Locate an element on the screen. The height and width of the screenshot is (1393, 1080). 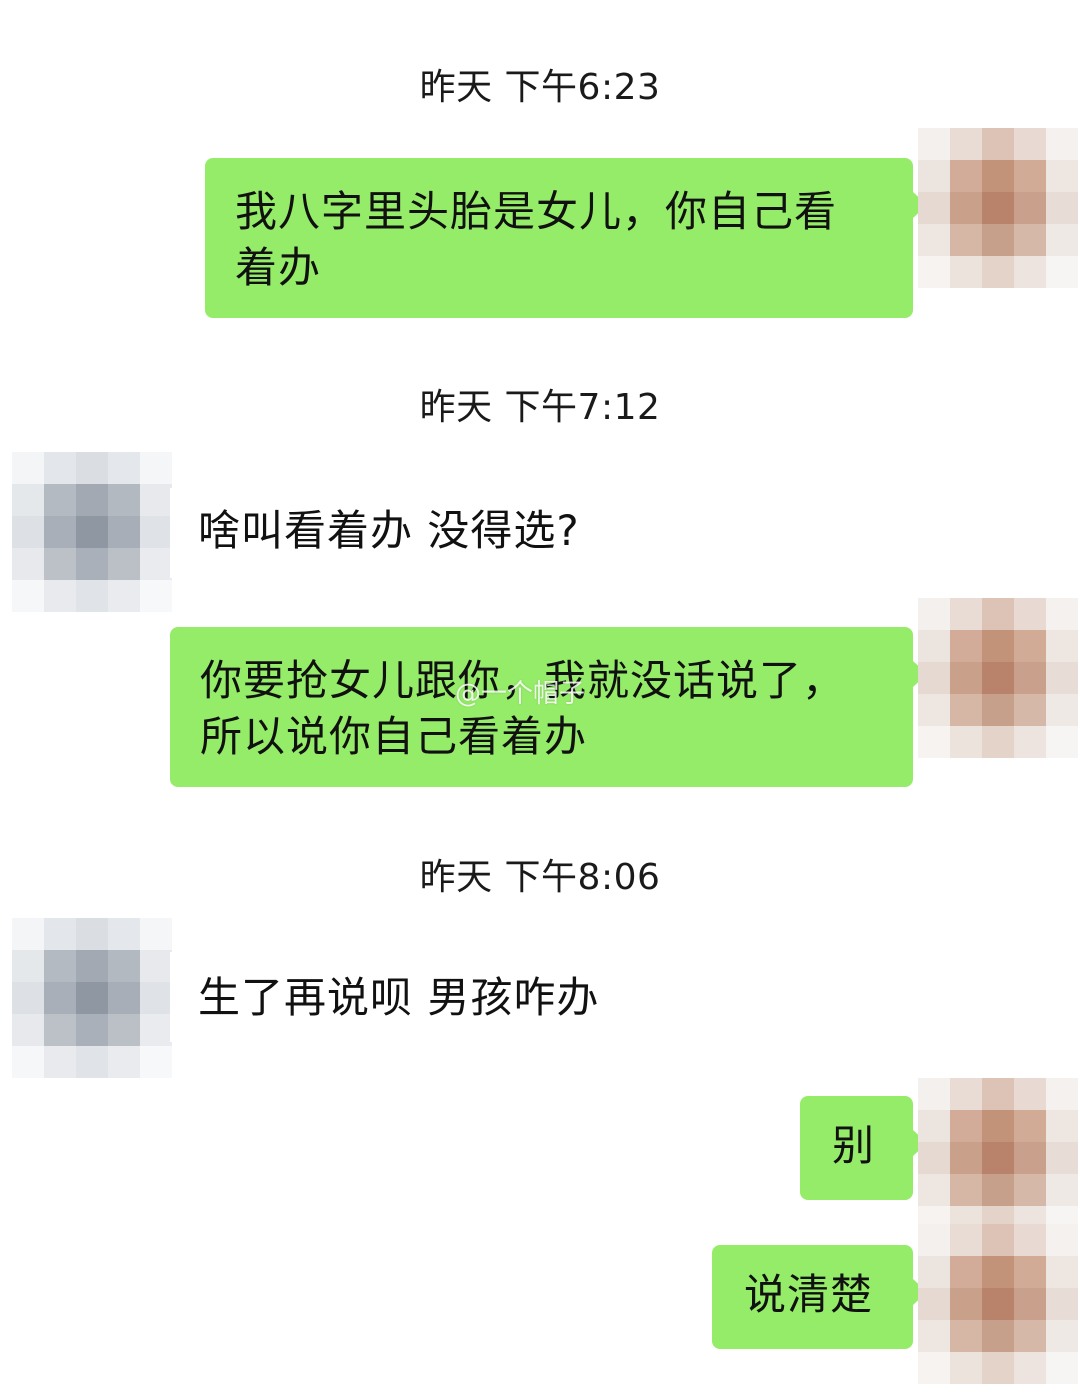
watermark-text: @一个帽子 is located at coordinates (520, 694).